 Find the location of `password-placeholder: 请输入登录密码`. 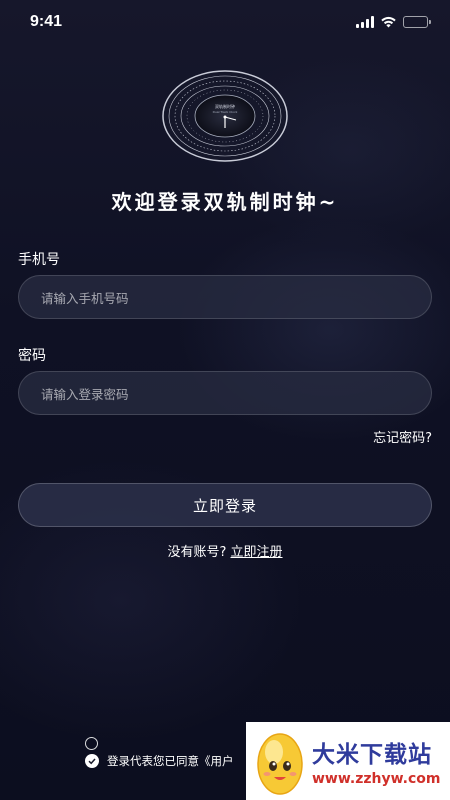

password-placeholder: 请输入登录密码 is located at coordinates (85, 394).